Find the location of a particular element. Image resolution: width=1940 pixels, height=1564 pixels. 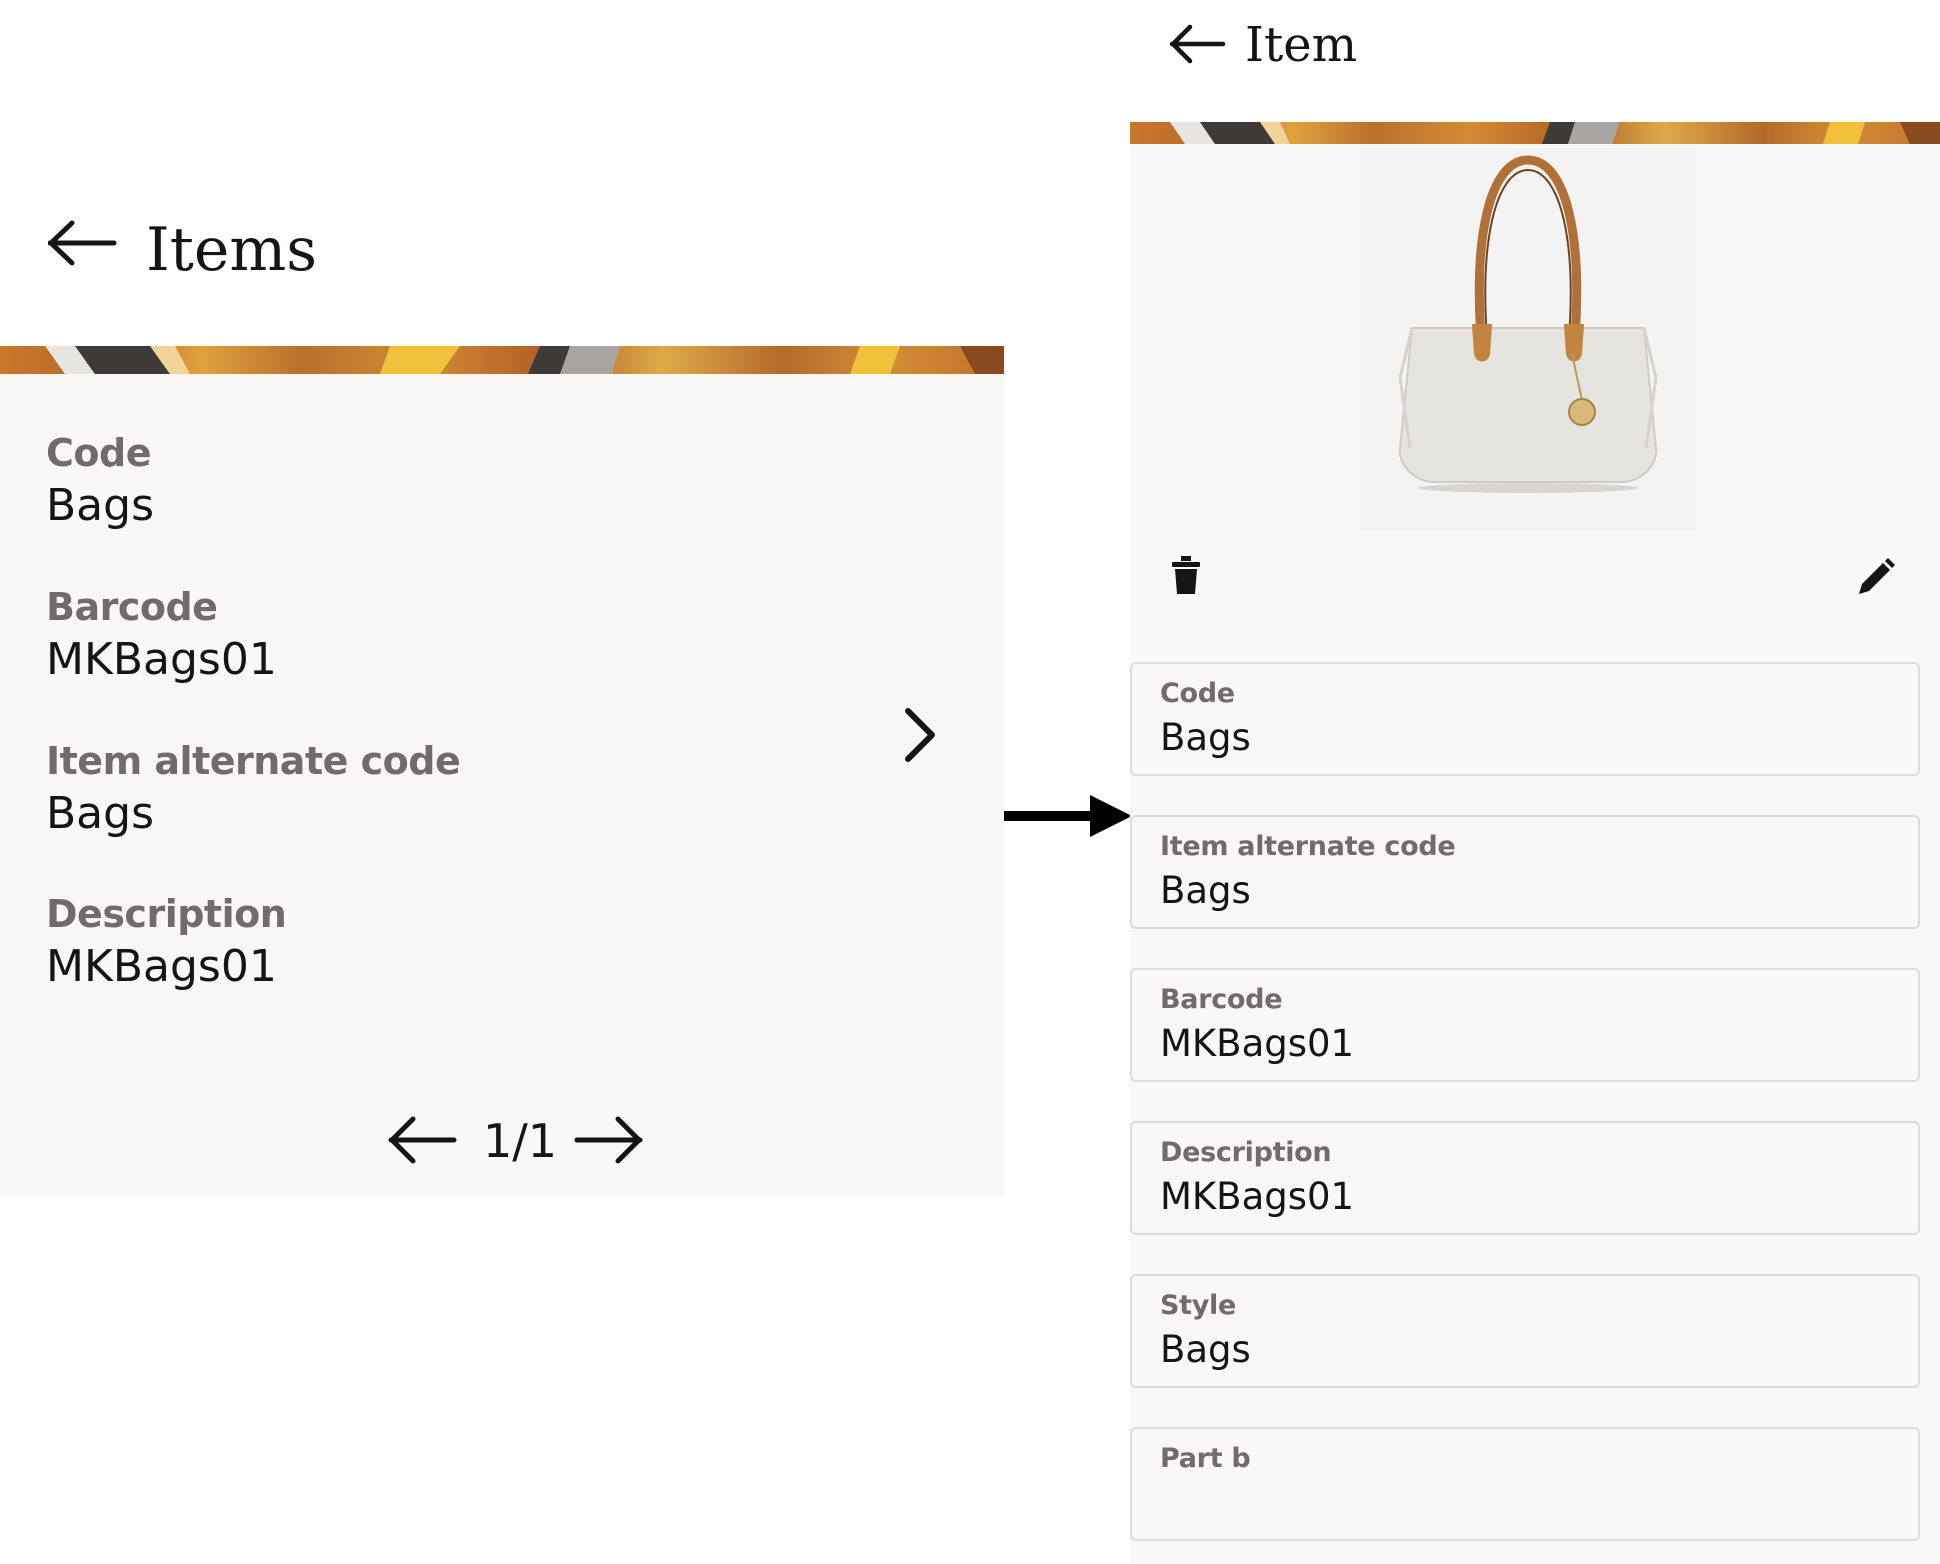

field-label: Style is located at coordinates (1198, 1305).